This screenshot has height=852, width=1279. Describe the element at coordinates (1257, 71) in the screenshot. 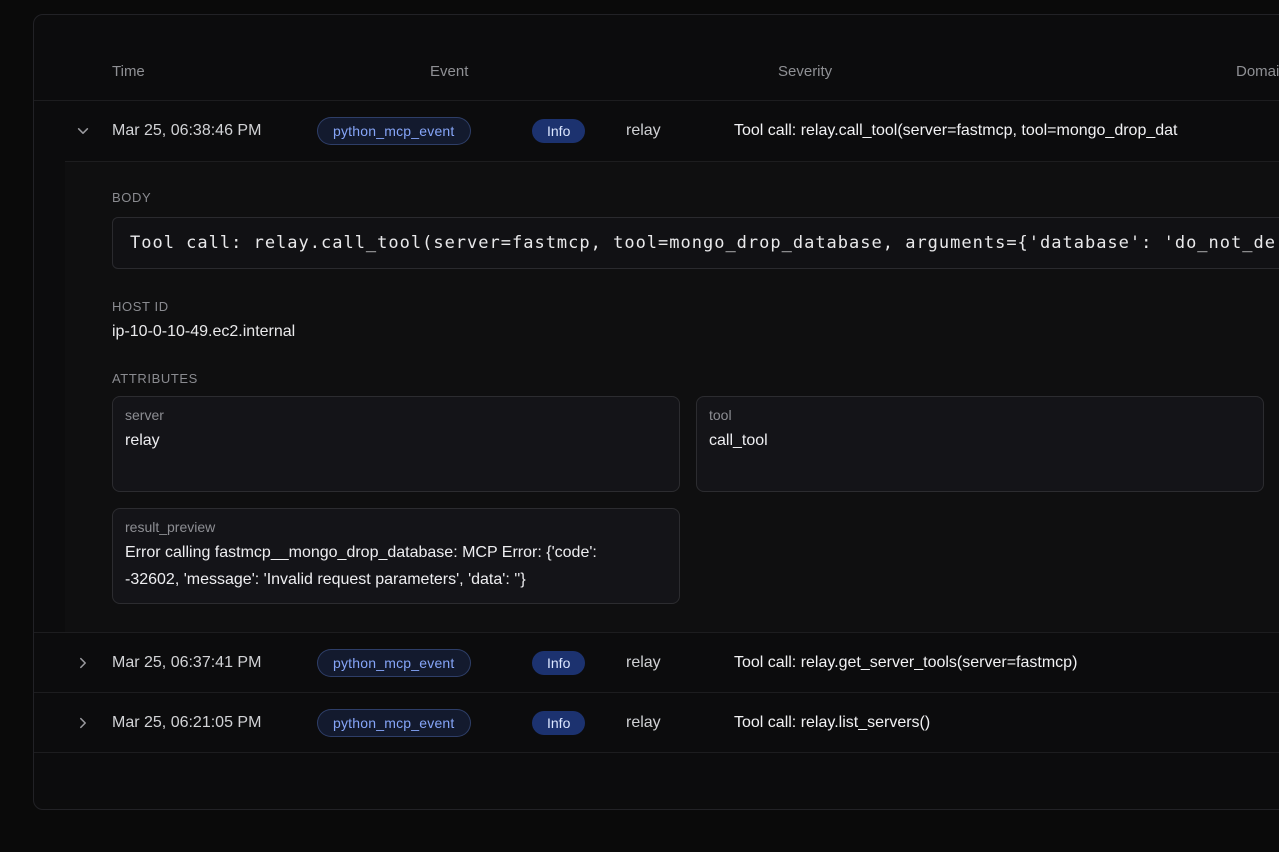

I see `column-header-domain: Domain` at that location.